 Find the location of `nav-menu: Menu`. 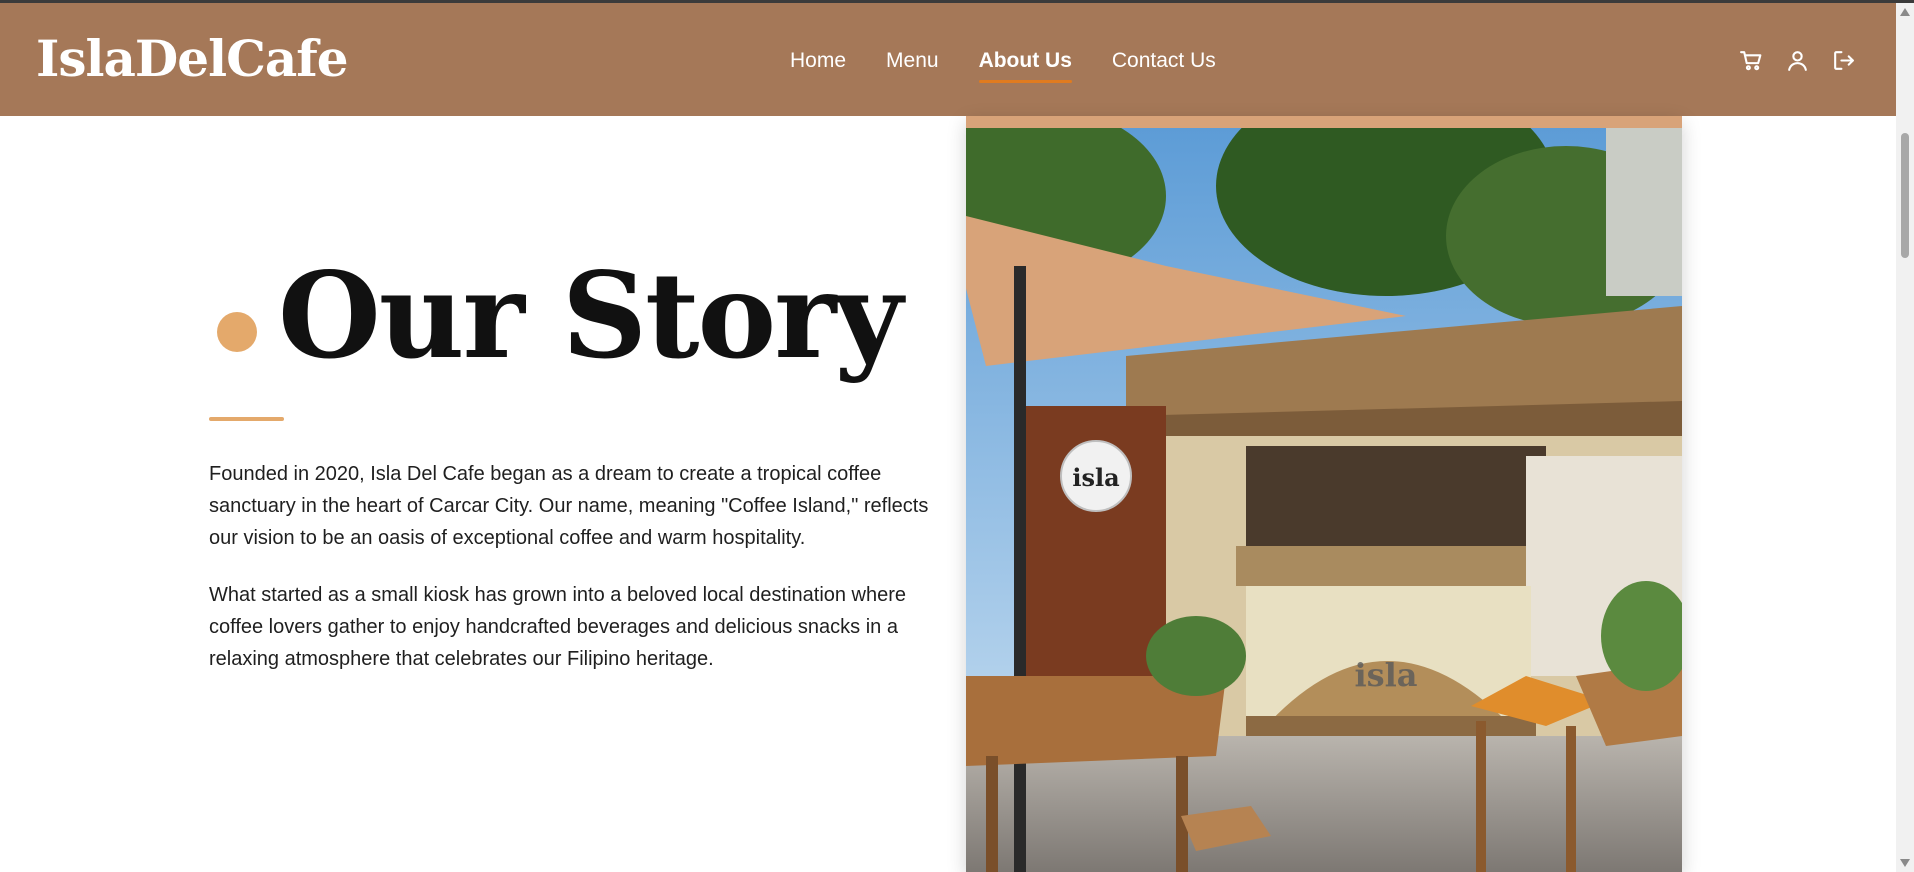

nav-menu: Menu is located at coordinates (912, 61).